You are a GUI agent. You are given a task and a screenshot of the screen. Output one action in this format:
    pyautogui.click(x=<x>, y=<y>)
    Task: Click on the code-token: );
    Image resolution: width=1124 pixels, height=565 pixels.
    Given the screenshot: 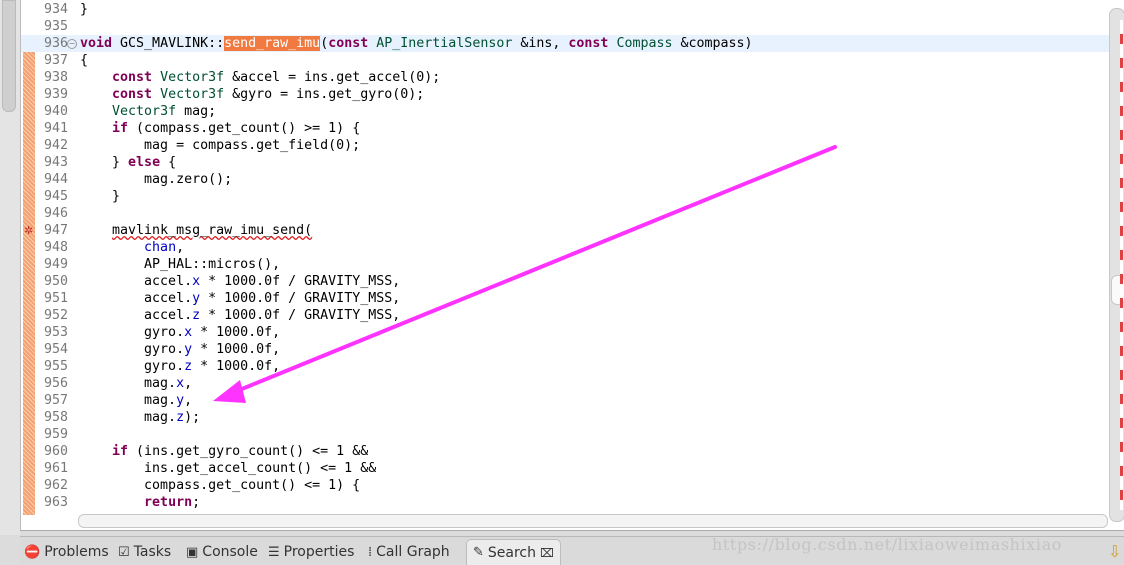 What is the action you would take?
    pyautogui.click(x=192, y=417)
    